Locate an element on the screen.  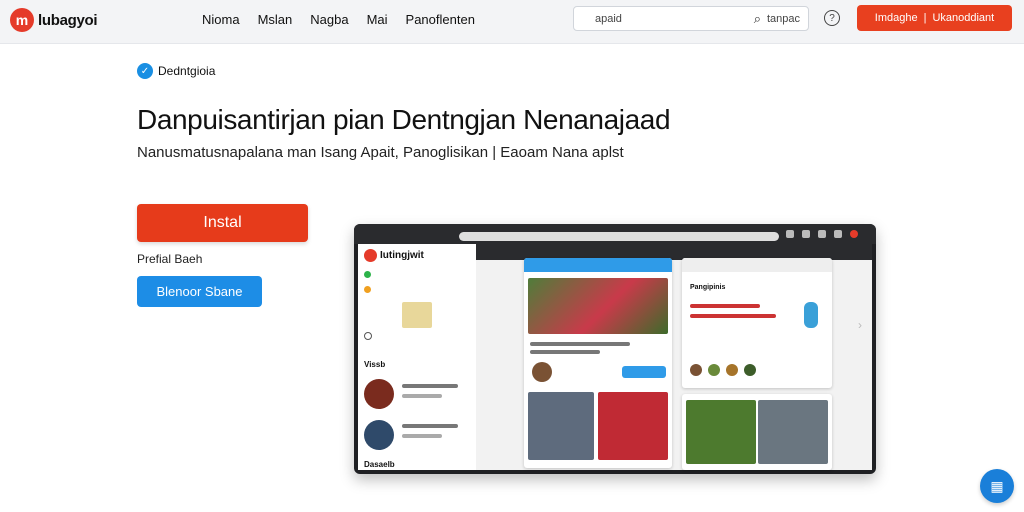
mockup-thumbnail is located at coordinates (417, 315).